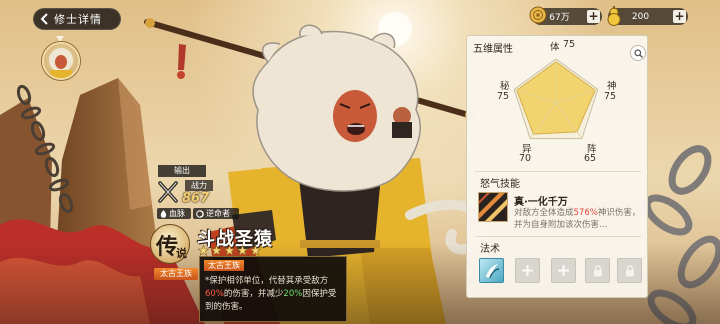 The width and height of the screenshot is (720, 324). I want to click on coin-counter: 67万 +, so click(565, 15).